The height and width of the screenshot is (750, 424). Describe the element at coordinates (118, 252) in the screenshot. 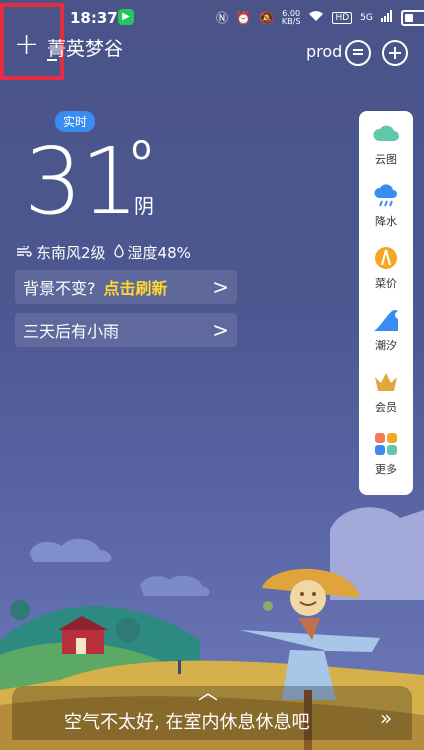

I see `humidity-icon` at that location.